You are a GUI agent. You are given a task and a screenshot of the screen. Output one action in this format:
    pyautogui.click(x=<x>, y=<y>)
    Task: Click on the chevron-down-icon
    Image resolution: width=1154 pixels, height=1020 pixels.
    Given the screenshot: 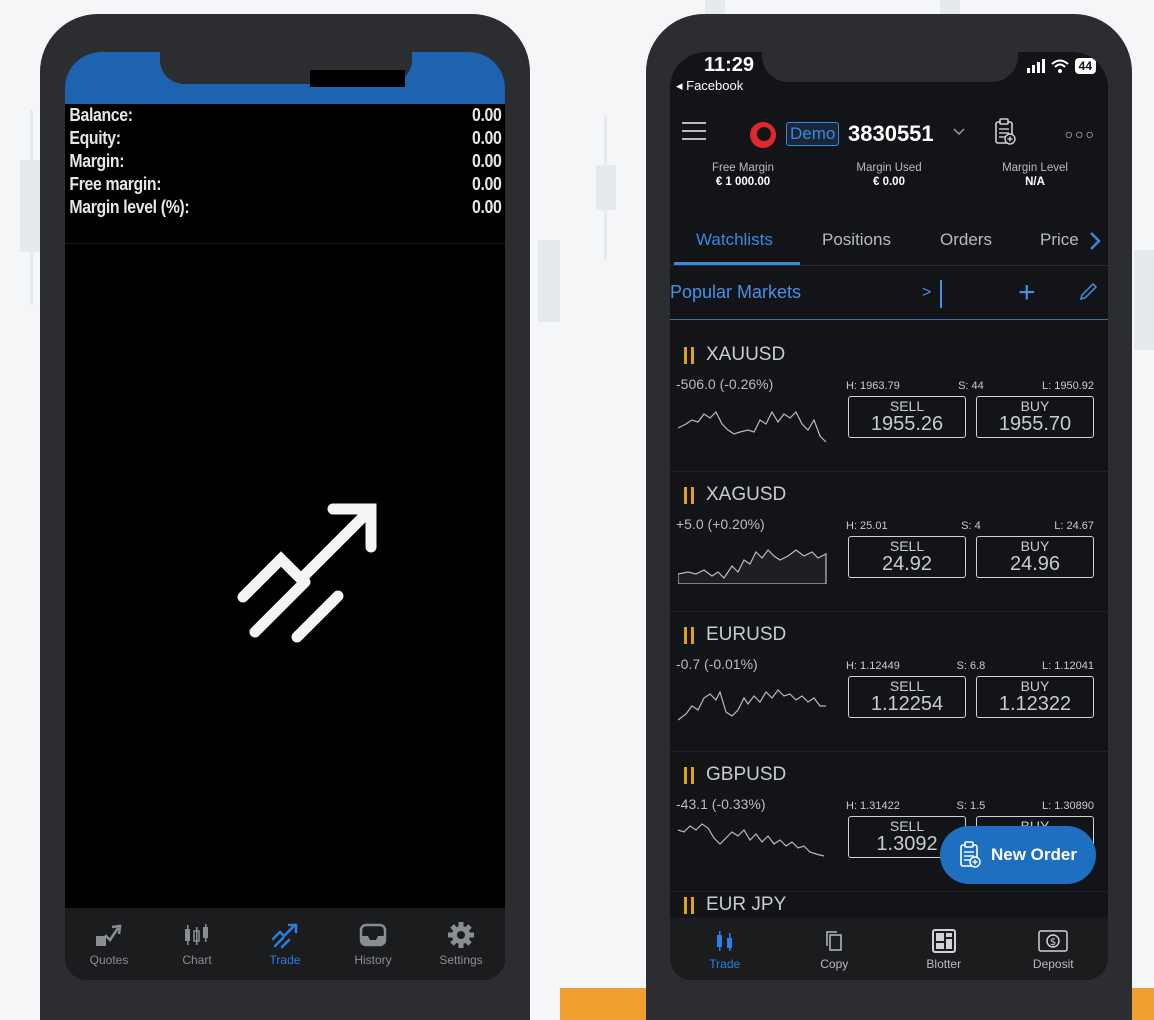 What is the action you would take?
    pyautogui.click(x=959, y=131)
    